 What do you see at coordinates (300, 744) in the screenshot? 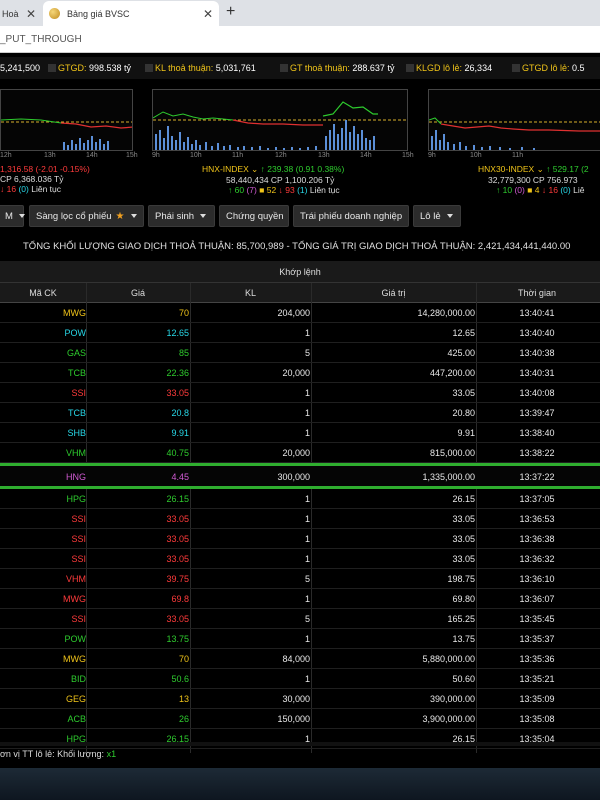
I see `horizontal-scrollbar` at bounding box center [300, 744].